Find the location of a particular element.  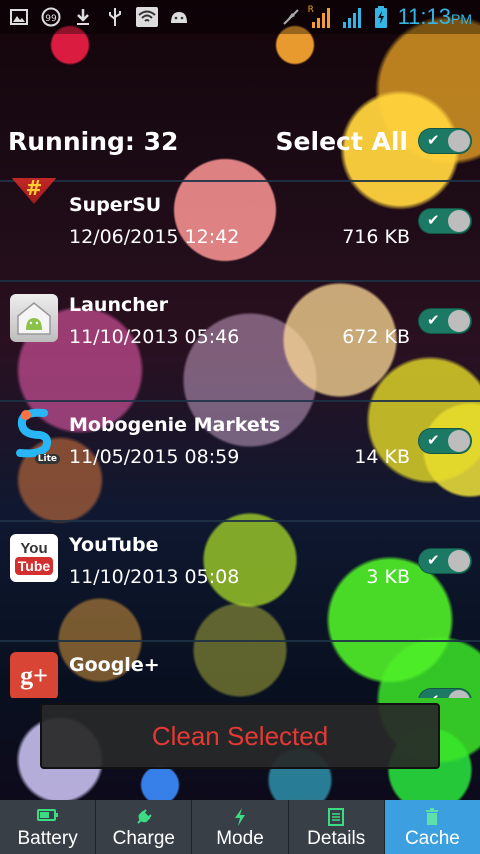

app-date: 11/05/2015 08:59 is located at coordinates (154, 457).